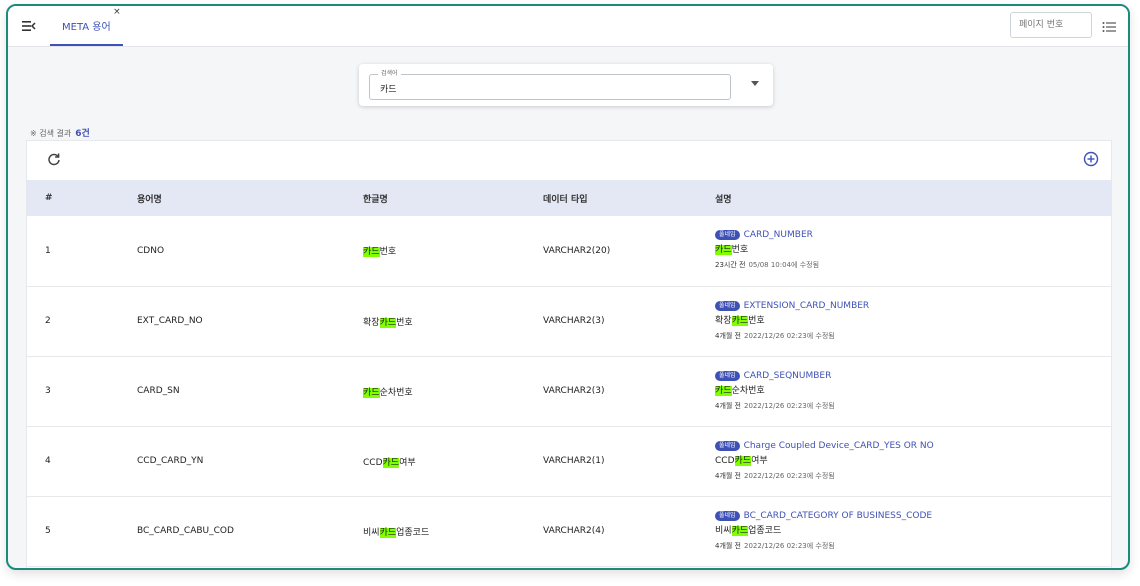  What do you see at coordinates (371, 322) in the screenshot?
I see `korean-prefix: 확장` at bounding box center [371, 322].